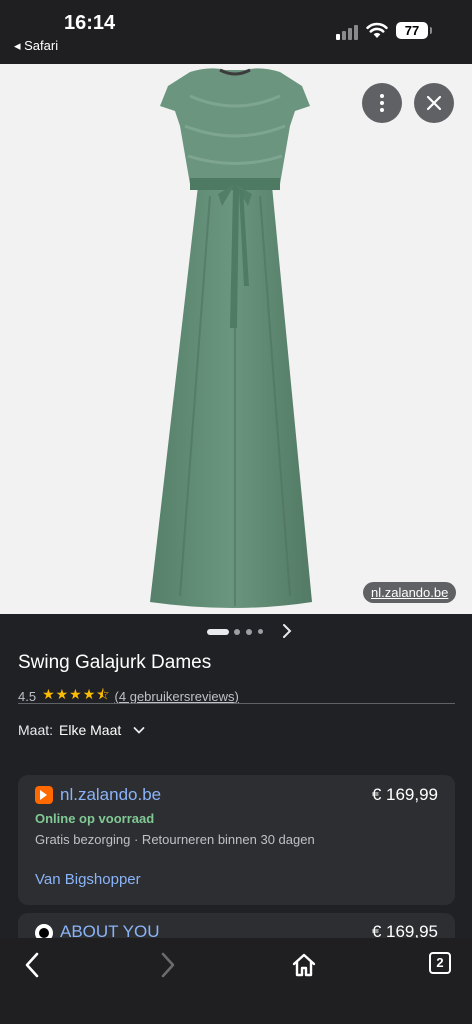 The image size is (472, 1024). Describe the element at coordinates (110, 795) in the screenshot. I see `store-name: nl.zalando.be` at that location.